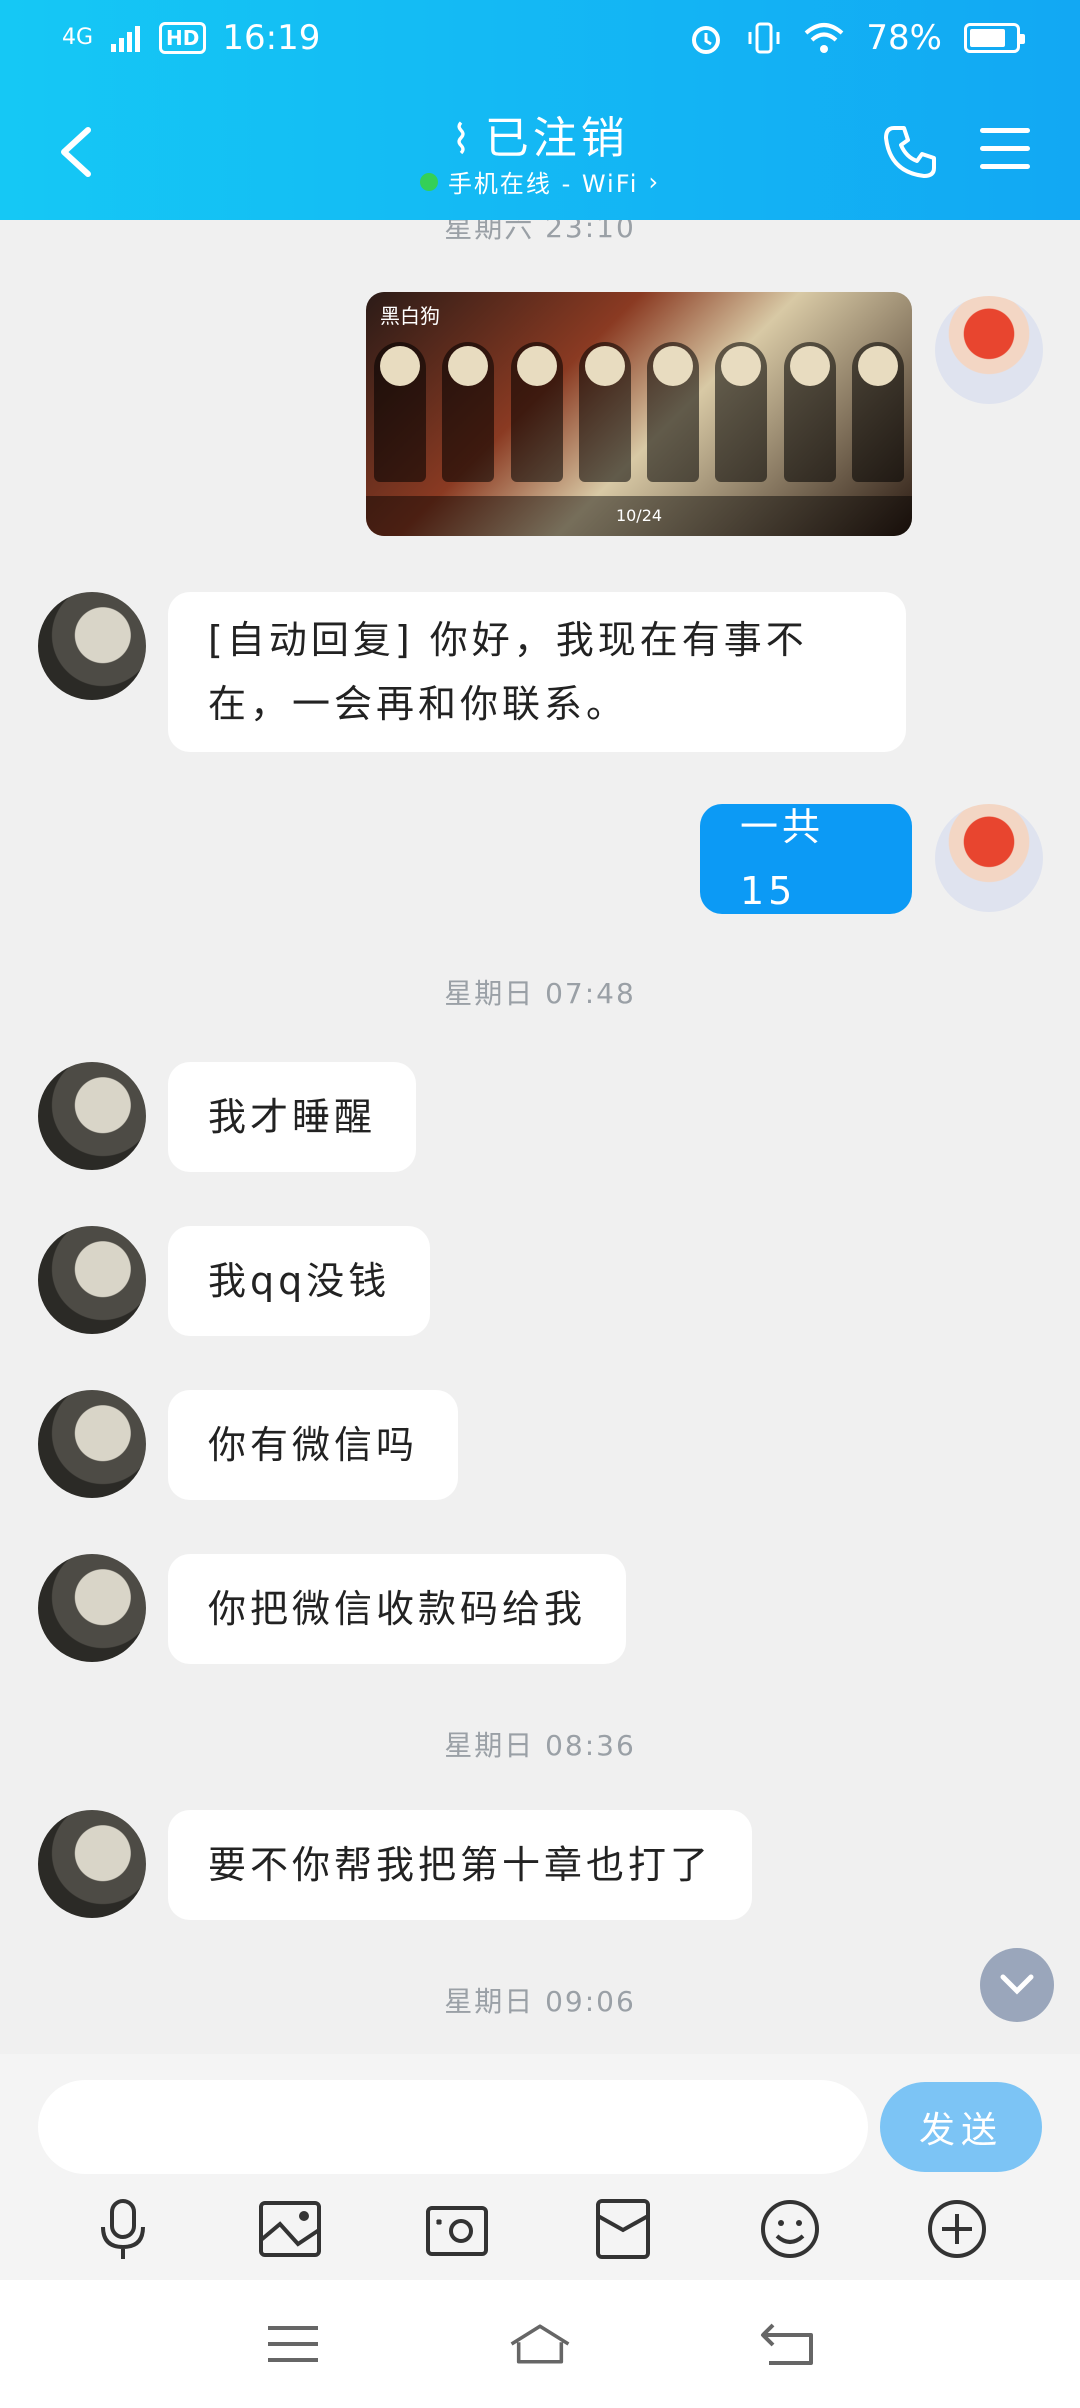  I want to click on send-button: 发送, so click(961, 2127).